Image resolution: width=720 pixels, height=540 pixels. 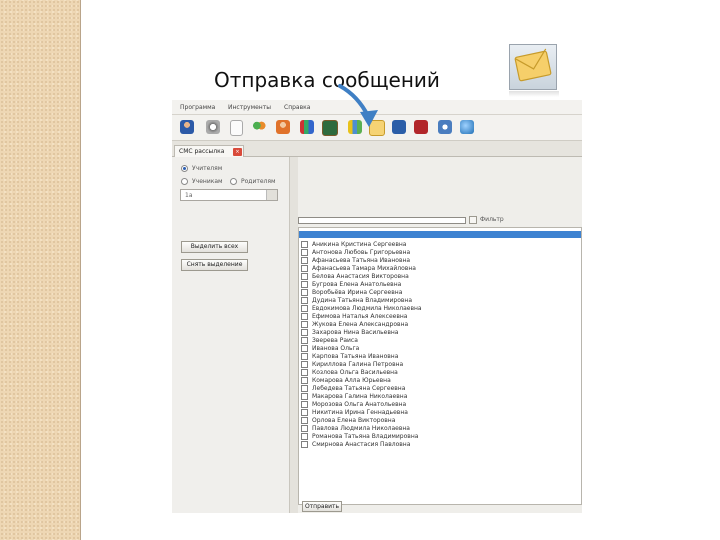 I want to click on side-divider, so click(x=80, y=270).